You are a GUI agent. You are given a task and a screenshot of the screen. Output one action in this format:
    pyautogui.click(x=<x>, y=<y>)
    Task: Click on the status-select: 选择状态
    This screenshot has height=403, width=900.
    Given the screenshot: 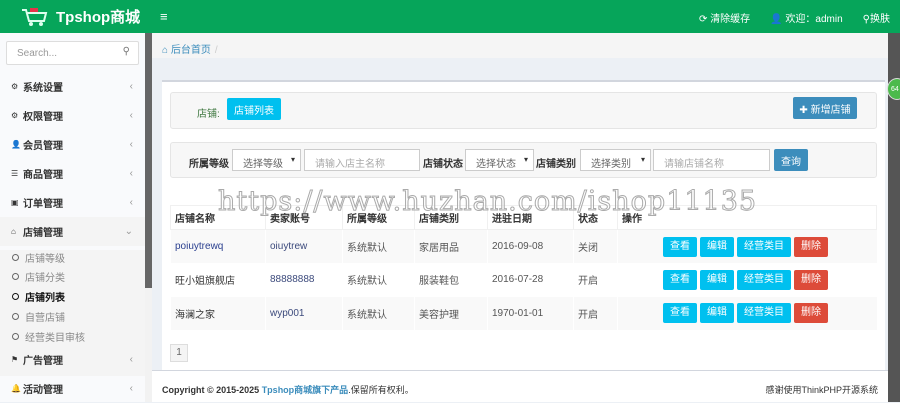 What is the action you would take?
    pyautogui.click(x=499, y=160)
    